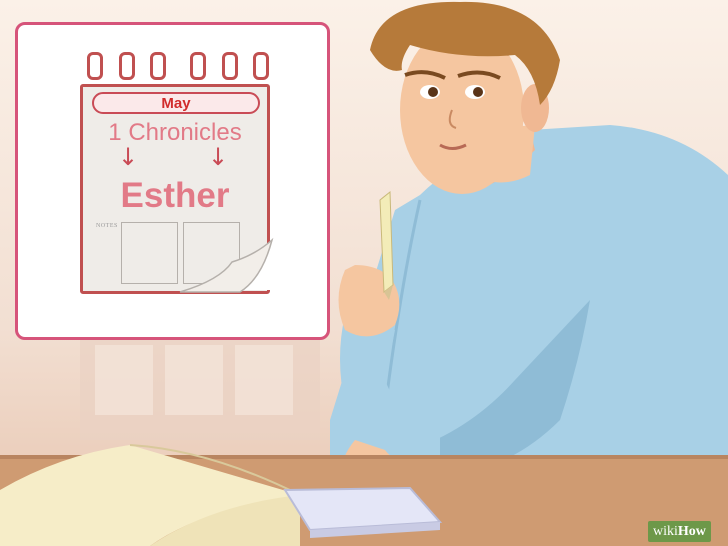  I want to click on watermark-prefix: wiki, so click(665, 531).